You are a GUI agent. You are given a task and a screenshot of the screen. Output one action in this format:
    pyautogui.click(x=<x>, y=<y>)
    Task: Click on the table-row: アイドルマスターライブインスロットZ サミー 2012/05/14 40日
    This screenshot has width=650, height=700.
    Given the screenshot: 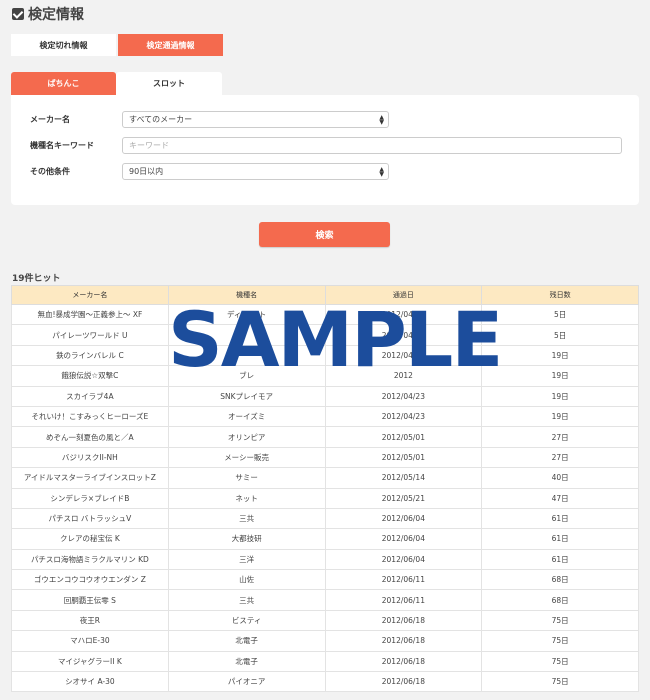 What is the action you would take?
    pyautogui.click(x=325, y=478)
    